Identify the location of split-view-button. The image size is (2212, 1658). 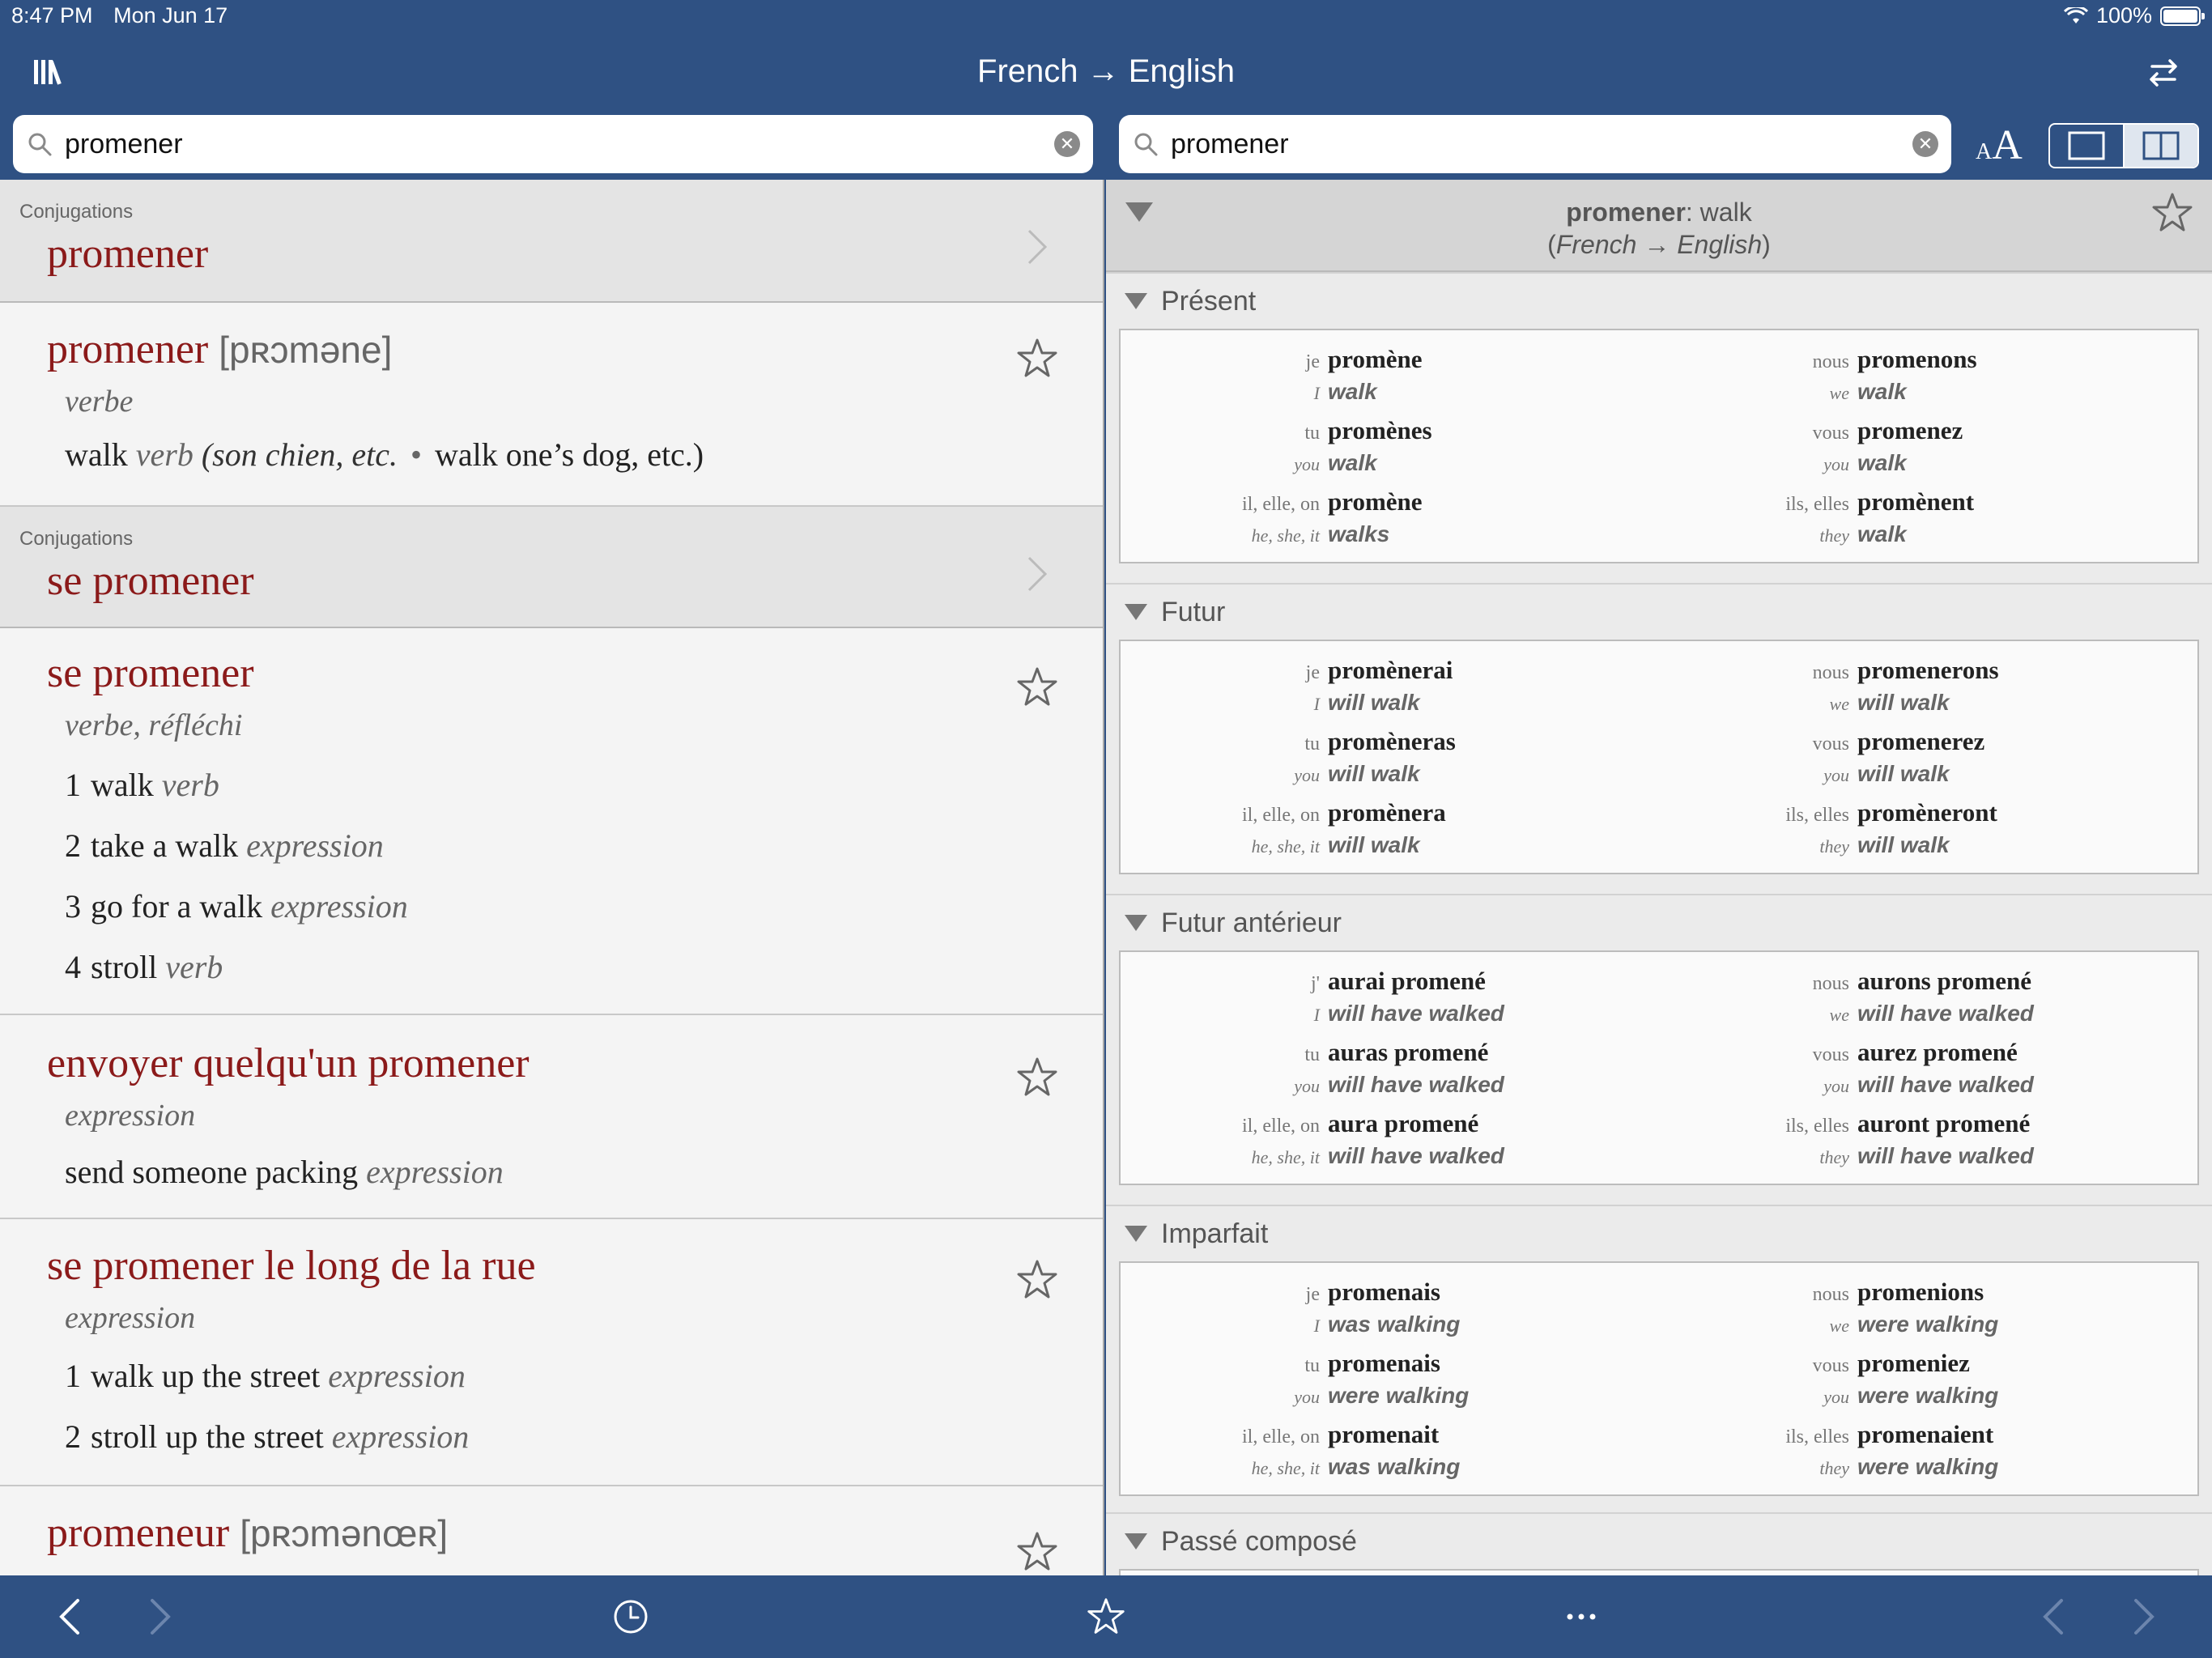
(2160, 146).